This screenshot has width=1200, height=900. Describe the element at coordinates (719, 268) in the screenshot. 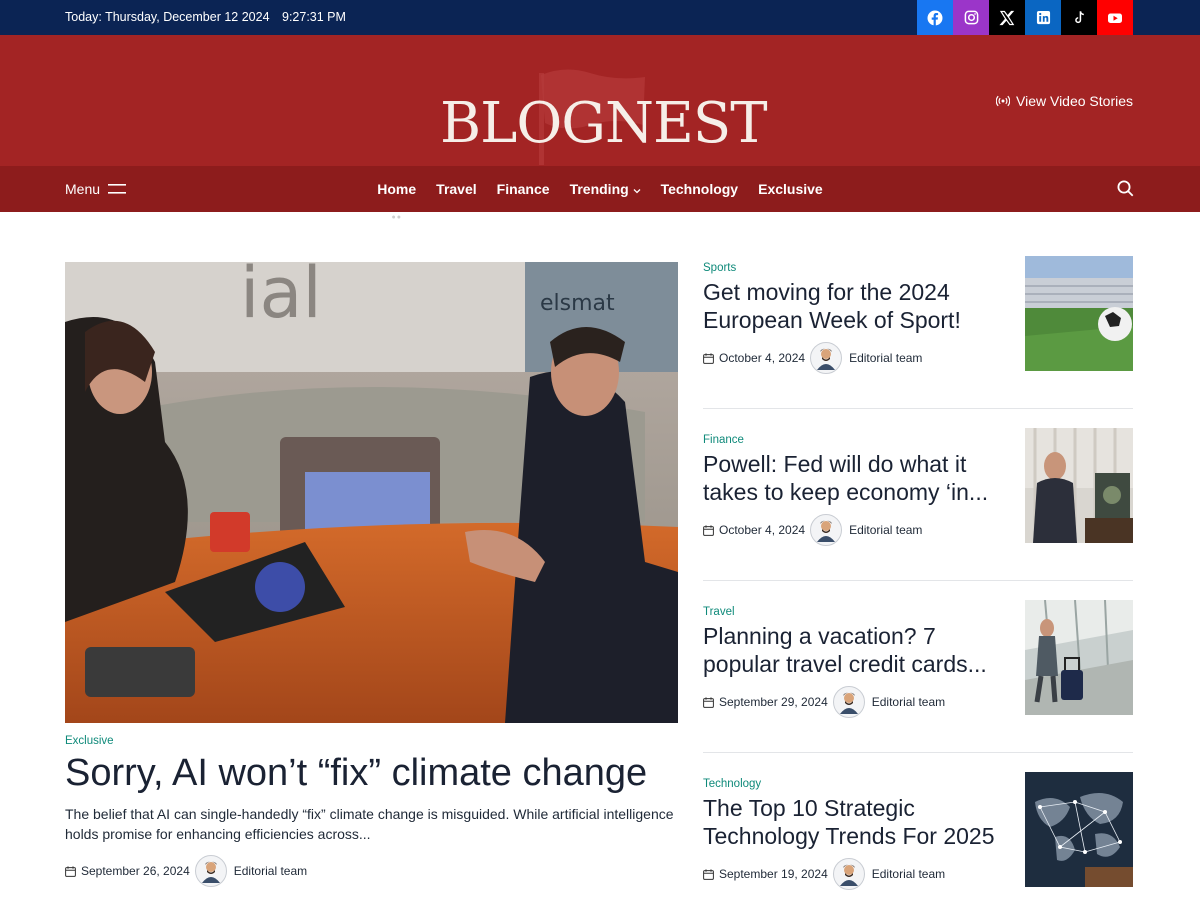

I see `post-category: Sports` at that location.